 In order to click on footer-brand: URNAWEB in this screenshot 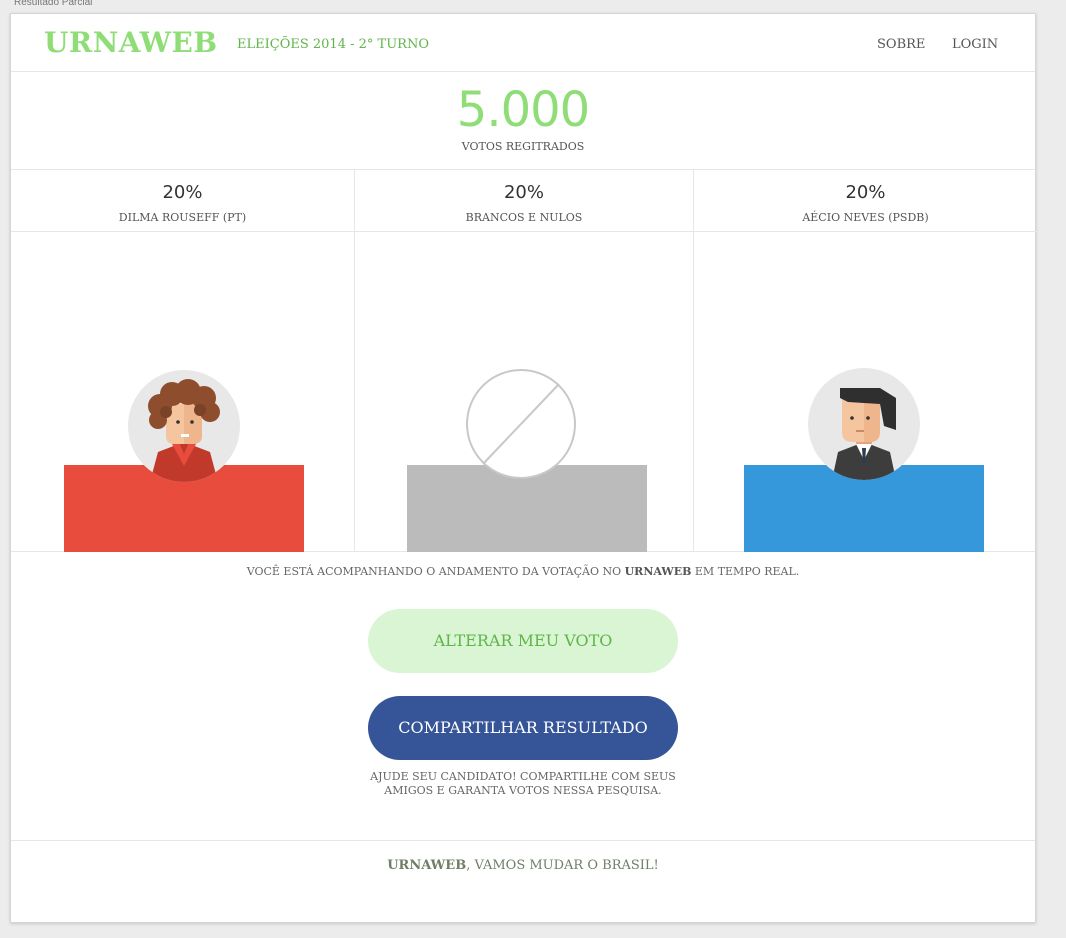, I will do `click(427, 865)`.